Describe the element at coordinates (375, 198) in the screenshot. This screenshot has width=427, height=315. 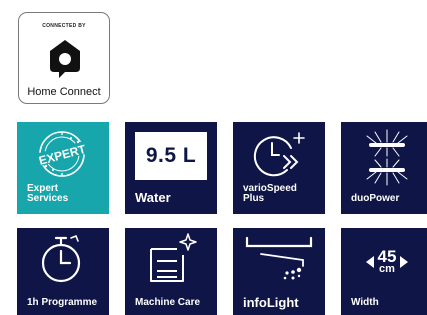
I see `tile-label: duoPower` at that location.